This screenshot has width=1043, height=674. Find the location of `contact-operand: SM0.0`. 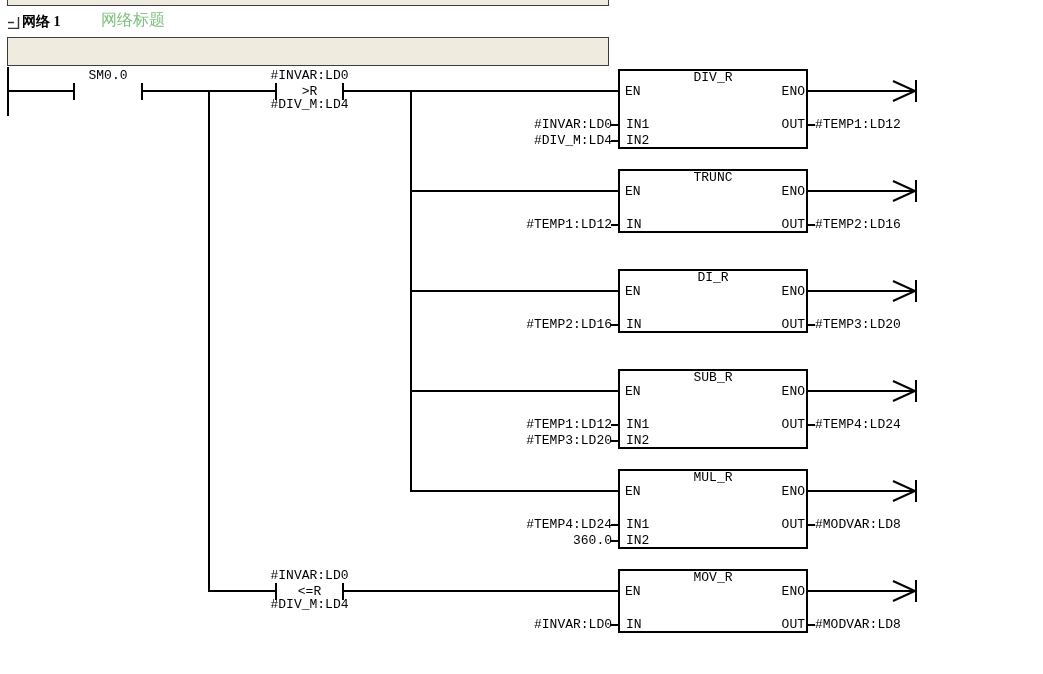

contact-operand: SM0.0 is located at coordinates (108, 76).